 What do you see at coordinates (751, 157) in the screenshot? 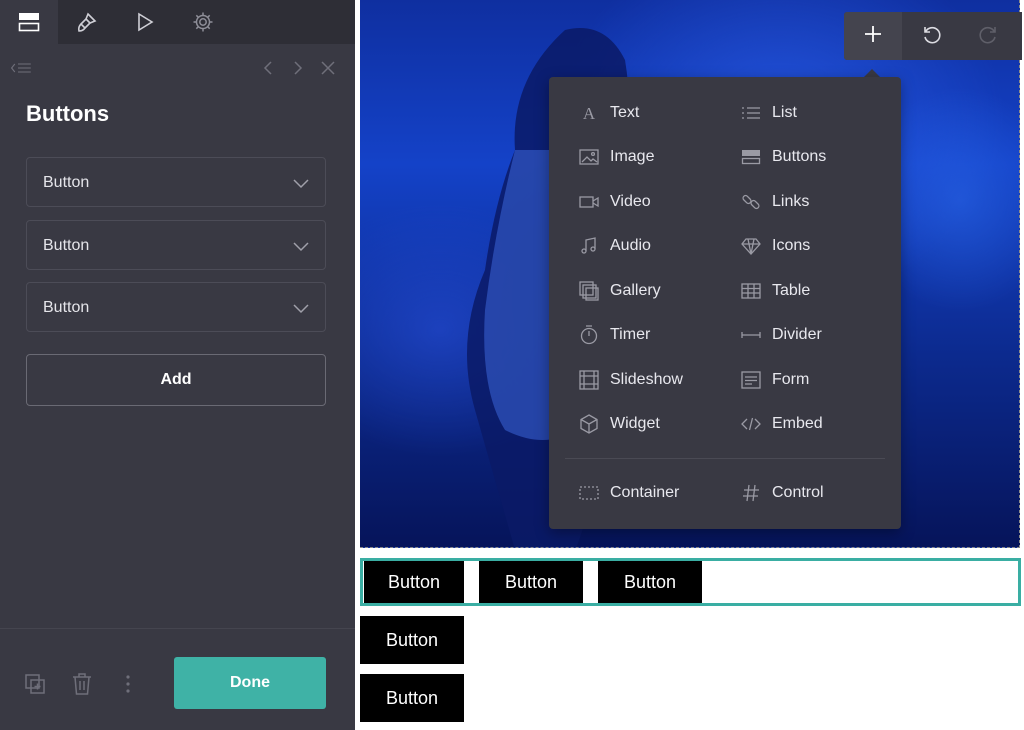
I see `buttons-icon` at bounding box center [751, 157].